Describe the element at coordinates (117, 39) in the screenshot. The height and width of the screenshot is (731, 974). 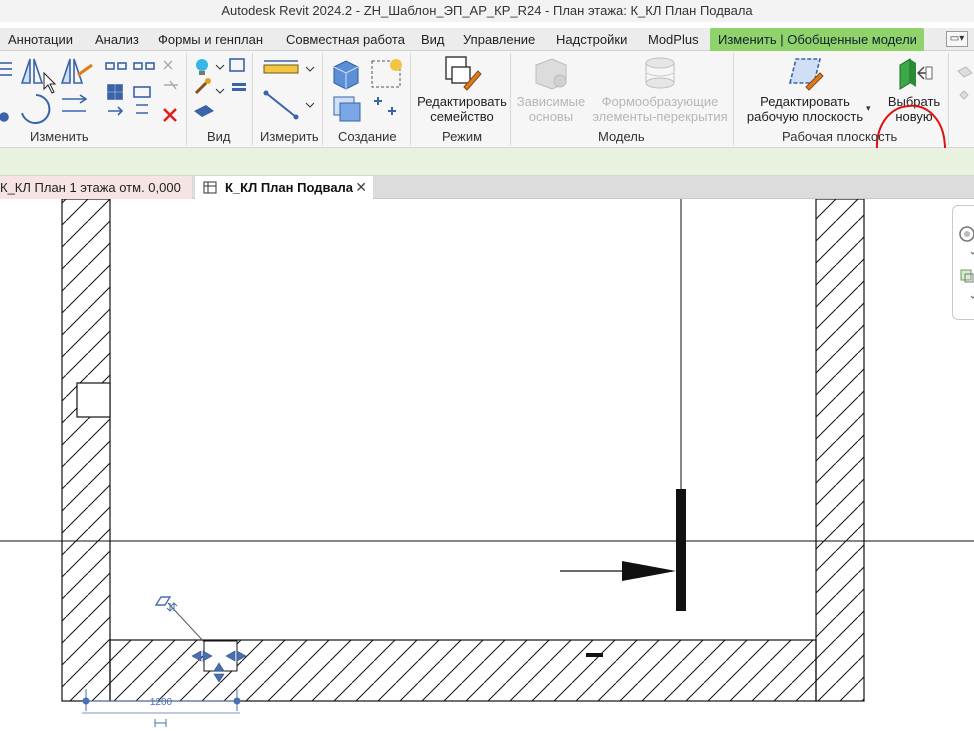
I see `tab-analysis: Анализ` at that location.